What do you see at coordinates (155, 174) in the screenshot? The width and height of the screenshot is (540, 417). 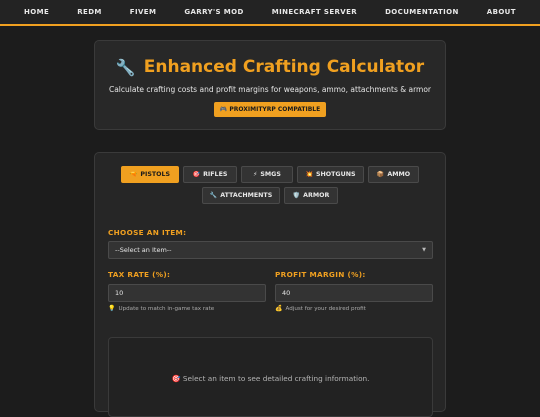 I see `tab-label: PISTOLS` at bounding box center [155, 174].